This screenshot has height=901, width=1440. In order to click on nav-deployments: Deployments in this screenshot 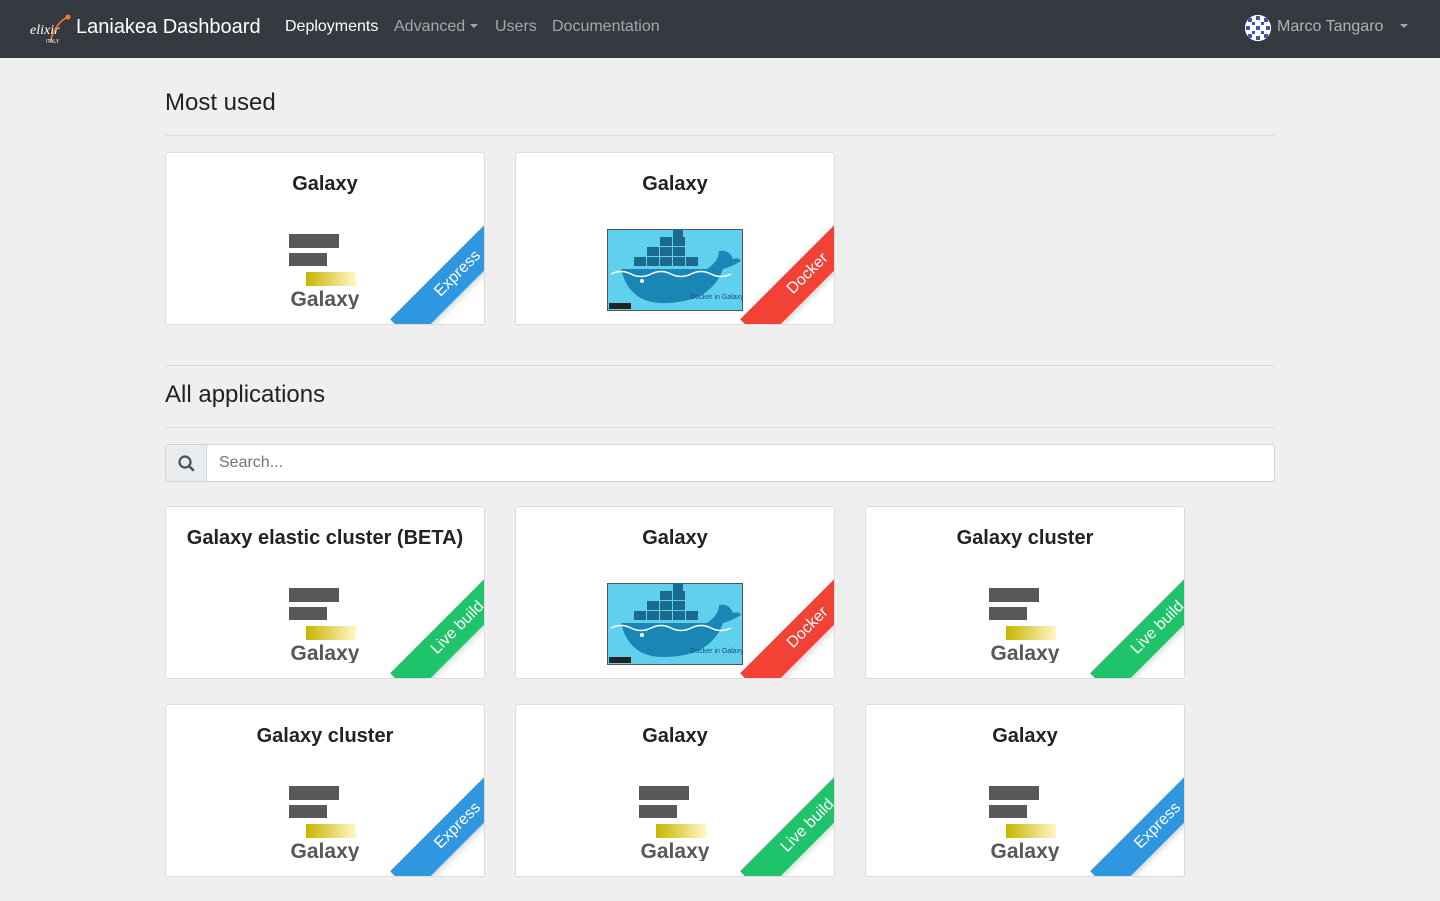, I will do `click(331, 27)`.